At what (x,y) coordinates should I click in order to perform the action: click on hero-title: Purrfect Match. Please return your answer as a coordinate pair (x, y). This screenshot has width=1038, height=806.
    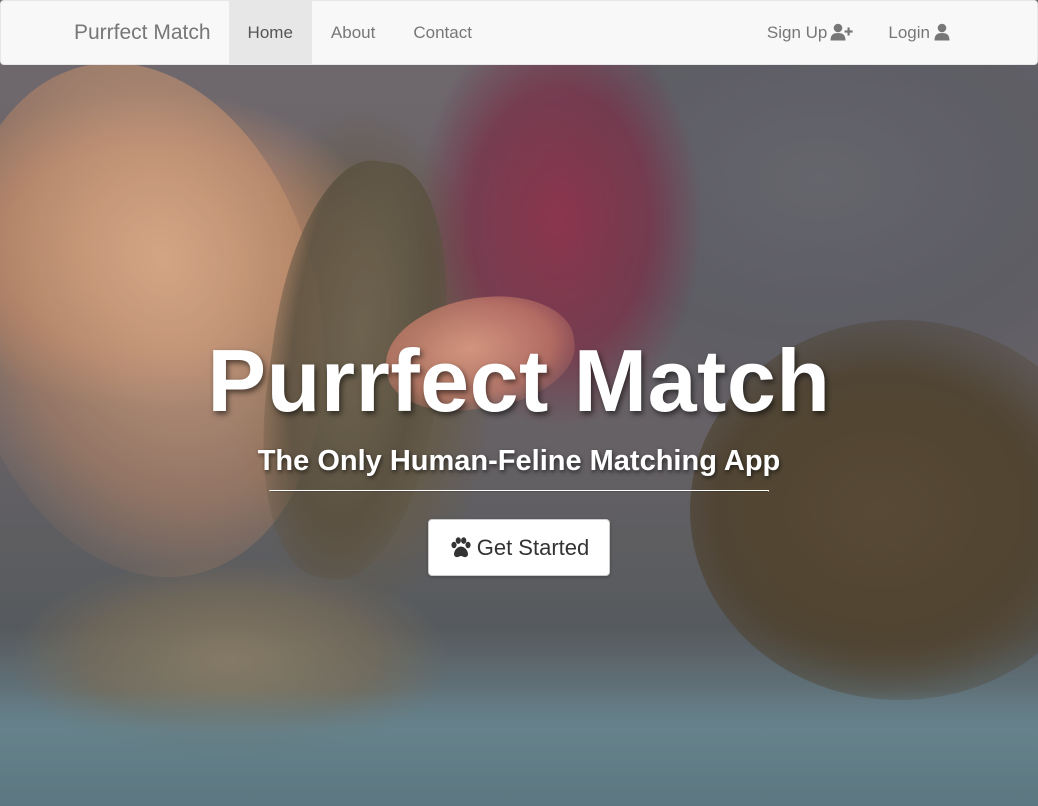
    Looking at the image, I should click on (519, 380).